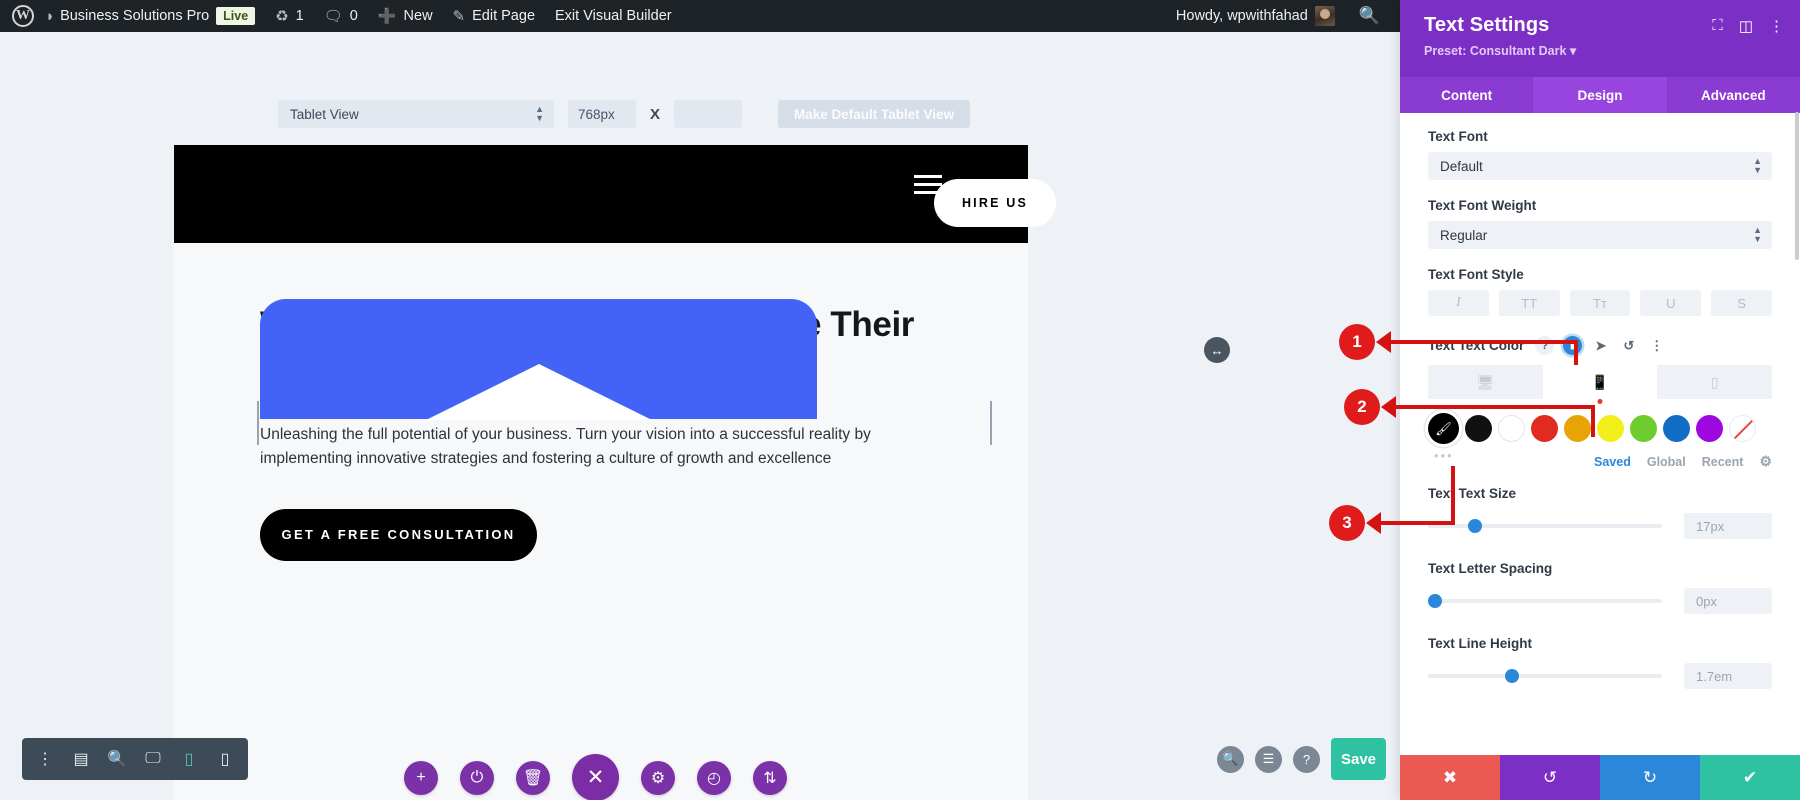  Describe the element at coordinates (45, 759) in the screenshot. I see `more-options-button: ⋮` at that location.